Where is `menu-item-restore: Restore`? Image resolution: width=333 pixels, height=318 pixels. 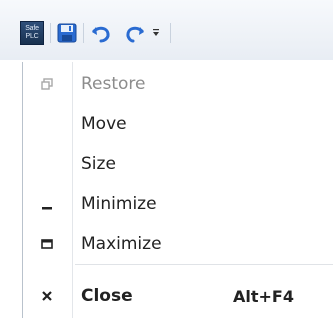 menu-item-restore: Restore is located at coordinates (178, 84).